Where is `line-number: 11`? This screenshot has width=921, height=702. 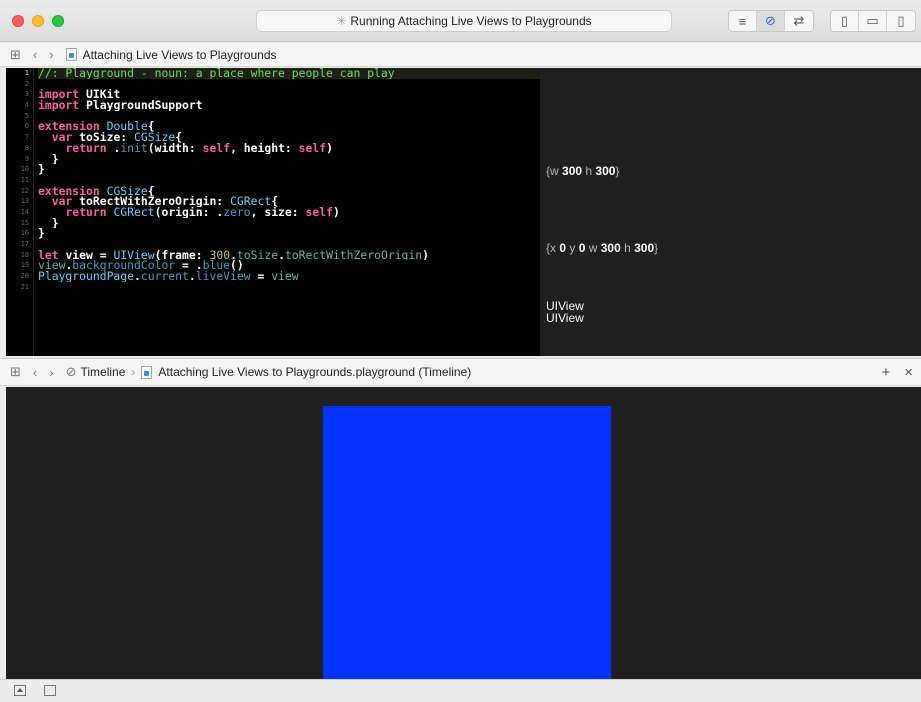
line-number: 11 is located at coordinates (24, 179).